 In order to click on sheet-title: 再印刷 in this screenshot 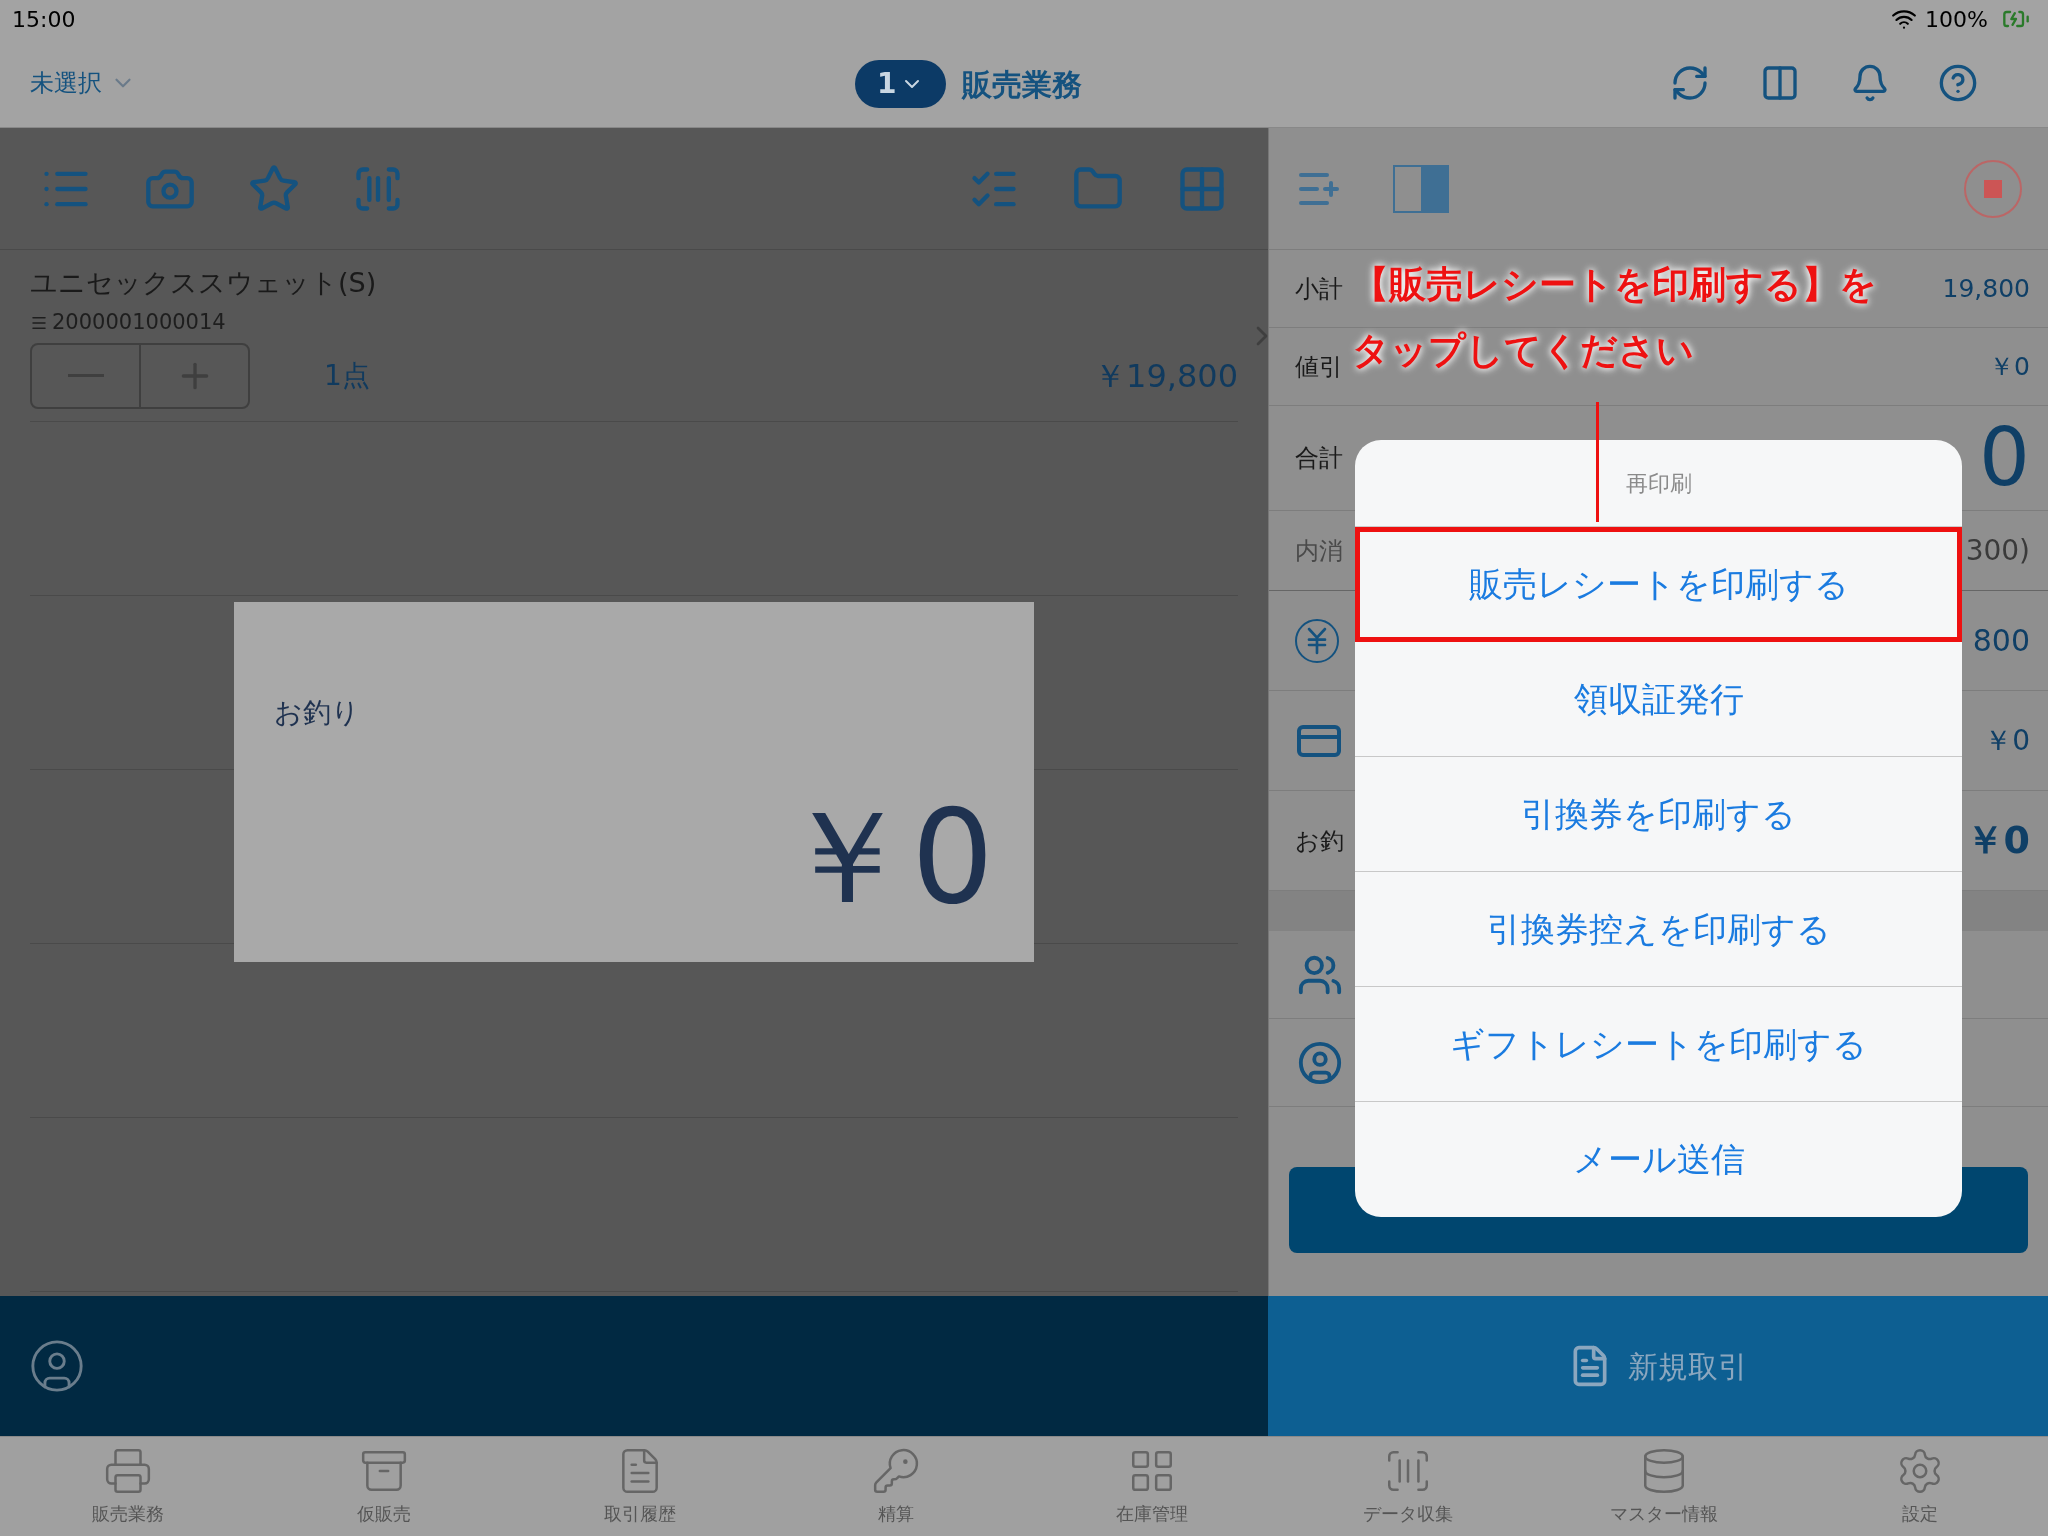, I will do `click(1658, 483)`.